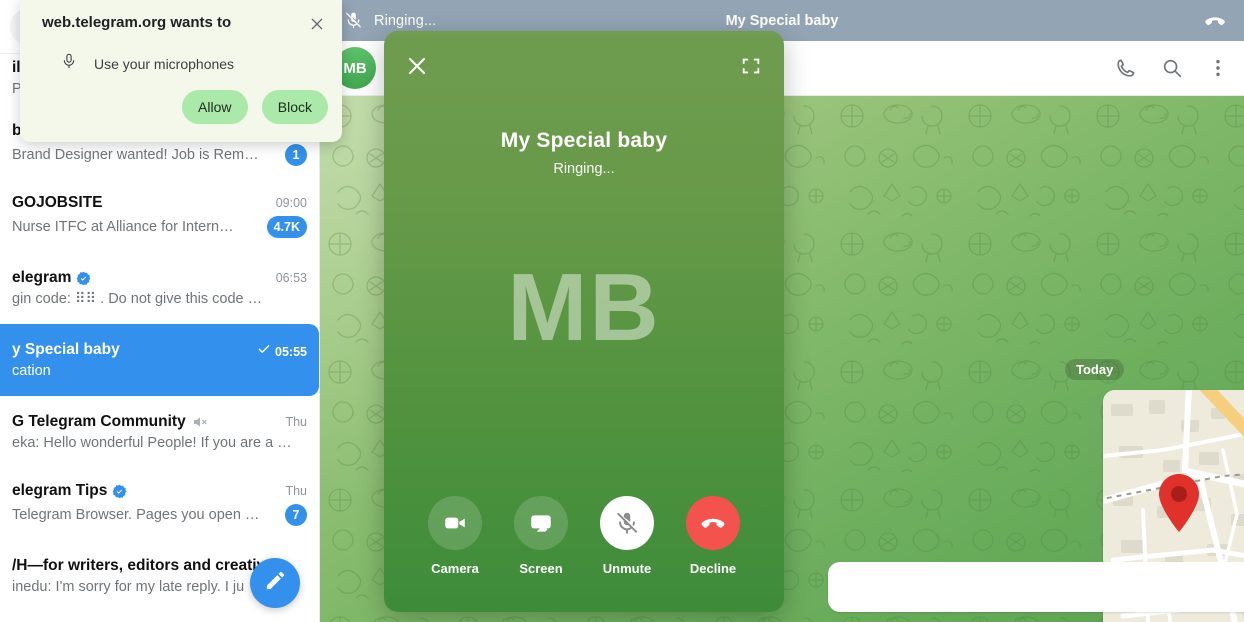 The width and height of the screenshot is (1244, 622). What do you see at coordinates (1218, 68) in the screenshot?
I see `more-vertical-icon` at bounding box center [1218, 68].